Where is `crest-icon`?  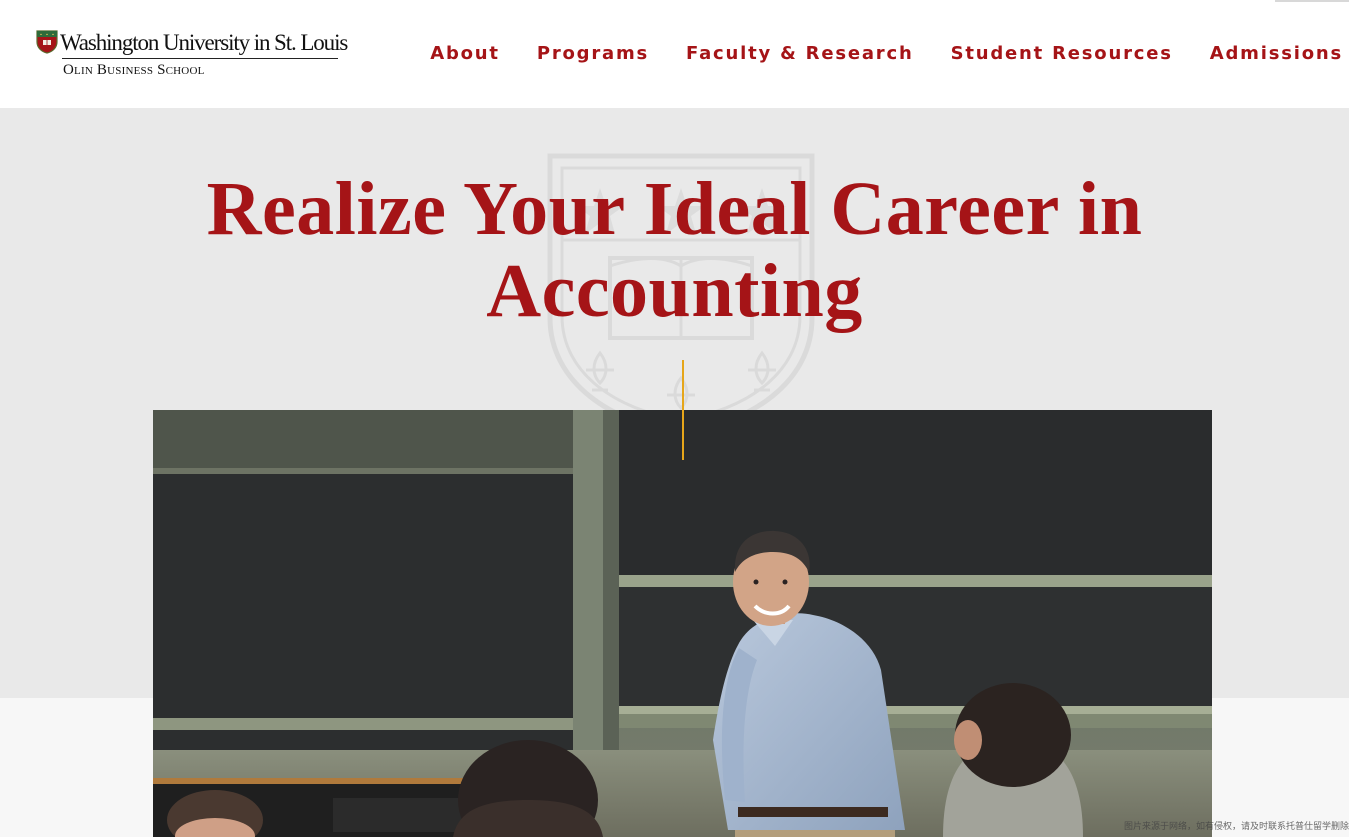 crest-icon is located at coordinates (47, 42).